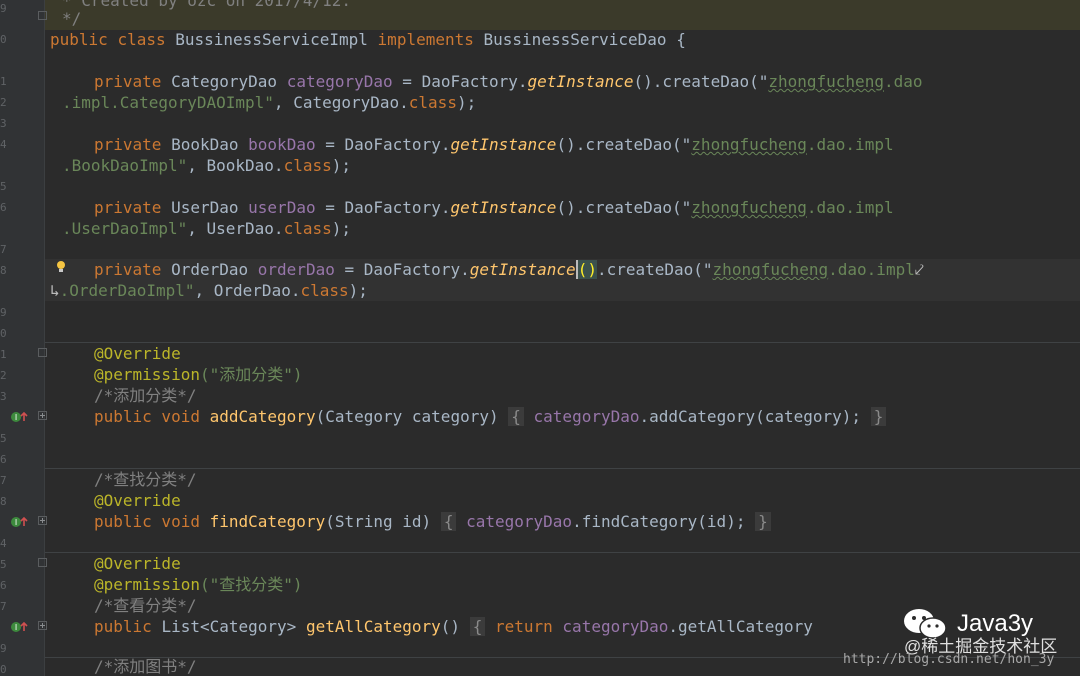 Image resolution: width=1080 pixels, height=676 pixels. Describe the element at coordinates (271, 39) in the screenshot. I see `class-name: BussinessServiceImpl` at that location.